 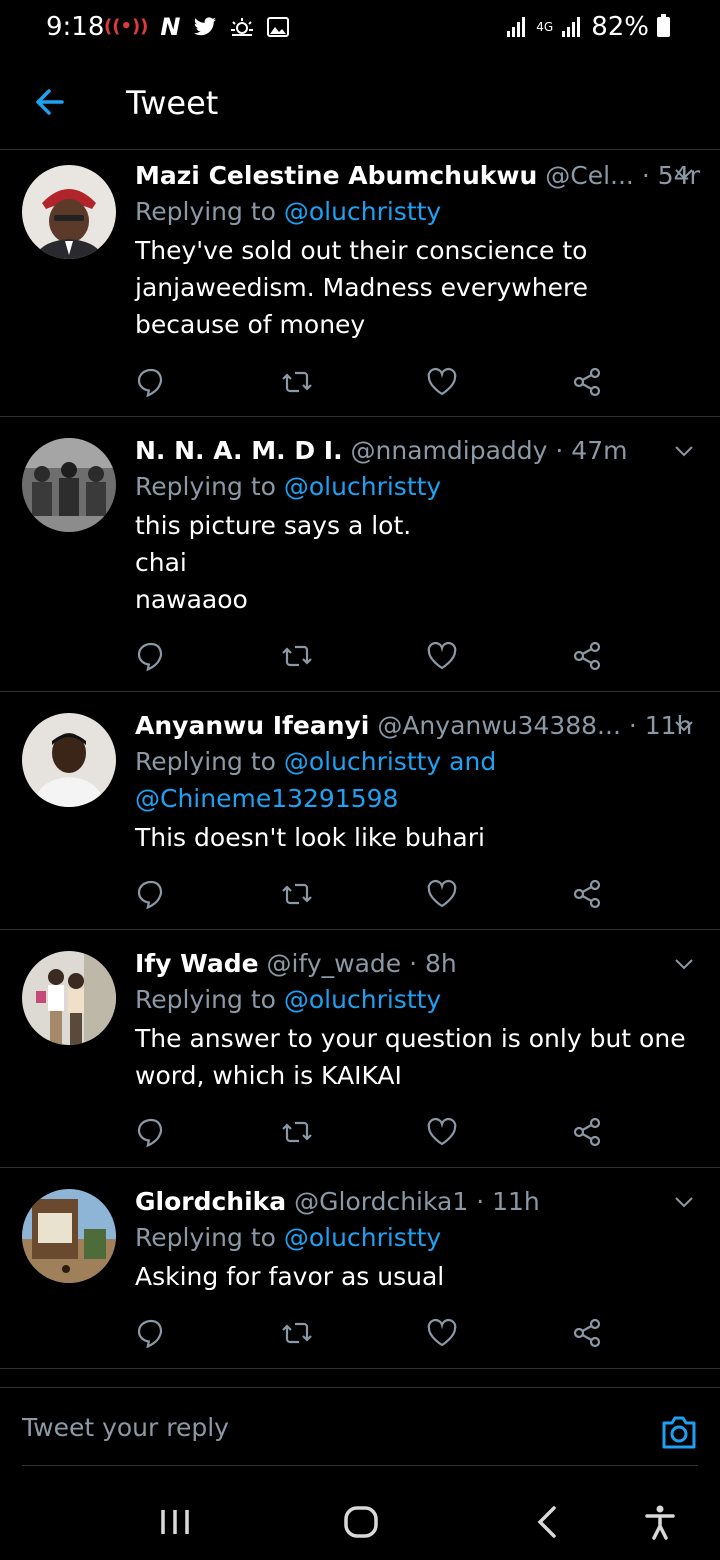 I want to click on tweet-header: Glordchika @Glordchika1 · 11h, so click(x=417, y=1202).